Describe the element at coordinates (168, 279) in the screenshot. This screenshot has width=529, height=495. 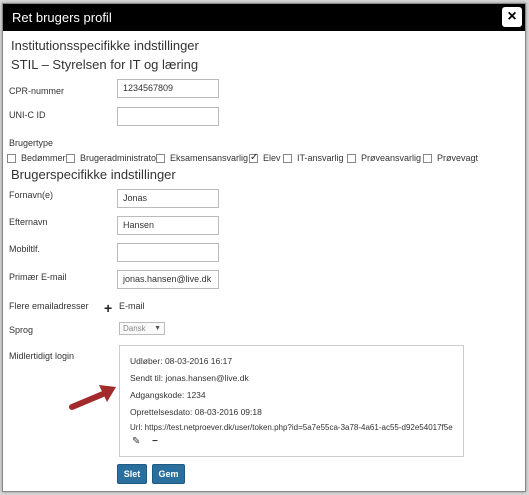
I see `primary-email-input: jonas.hansen@live.dk` at that location.